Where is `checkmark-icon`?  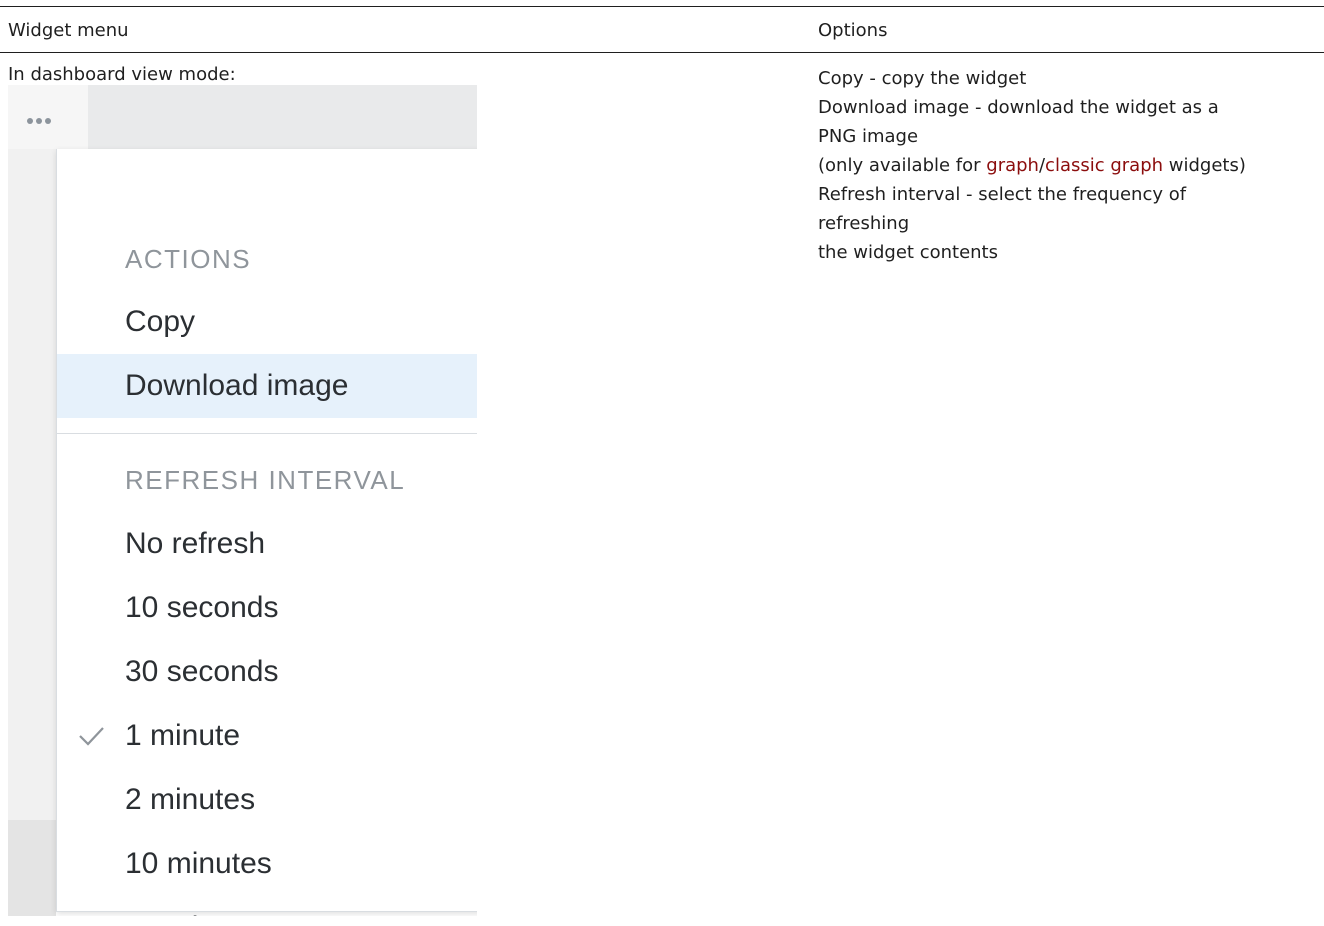
checkmark-icon is located at coordinates (91, 736).